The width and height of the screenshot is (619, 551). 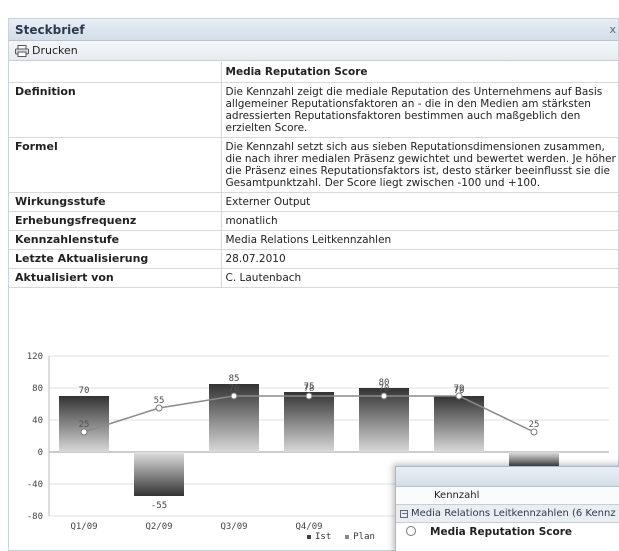 I want to click on table-row: Erhebungsfrequenz monatlich, so click(x=313, y=221).